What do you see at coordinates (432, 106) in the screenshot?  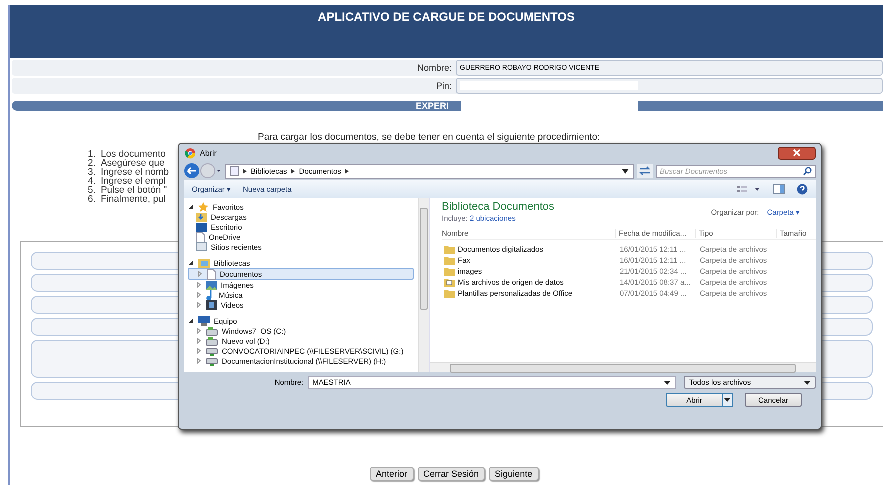 I see `section-title: EXPERI` at bounding box center [432, 106].